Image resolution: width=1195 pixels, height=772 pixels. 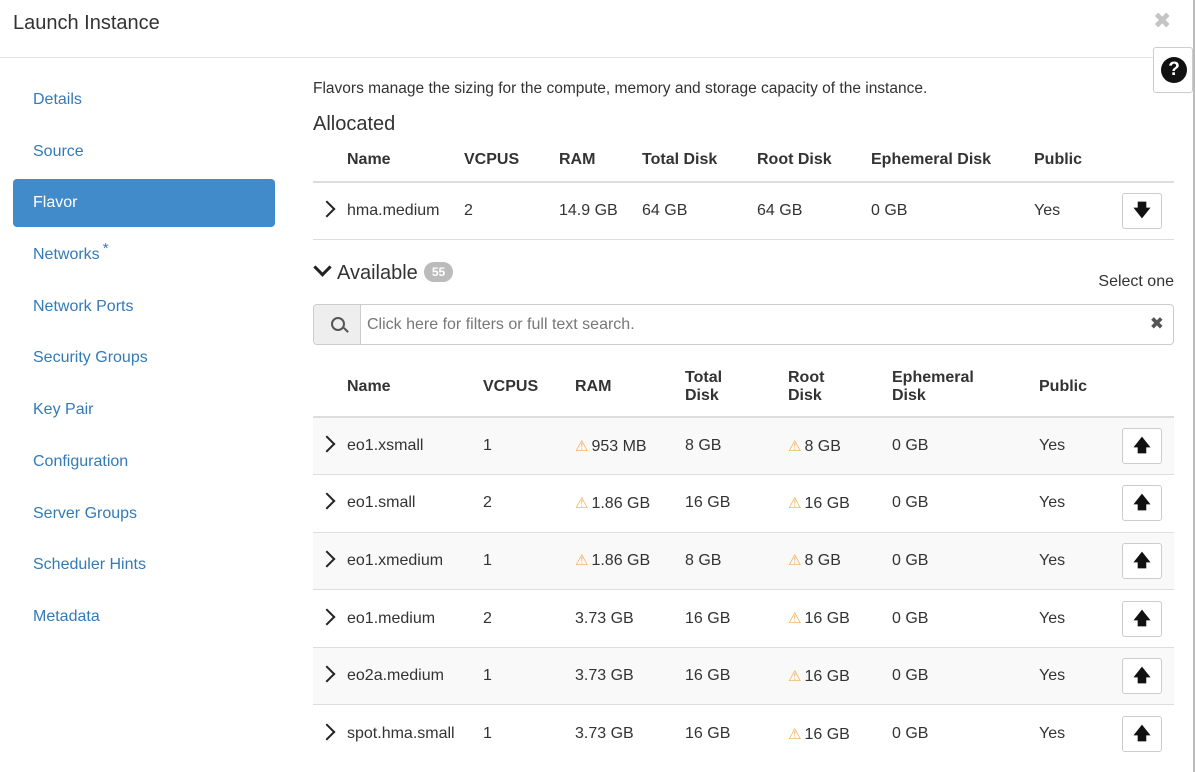 What do you see at coordinates (840, 619) in the screenshot?
I see `cell-root-disk: ⚠ 16 GB` at bounding box center [840, 619].